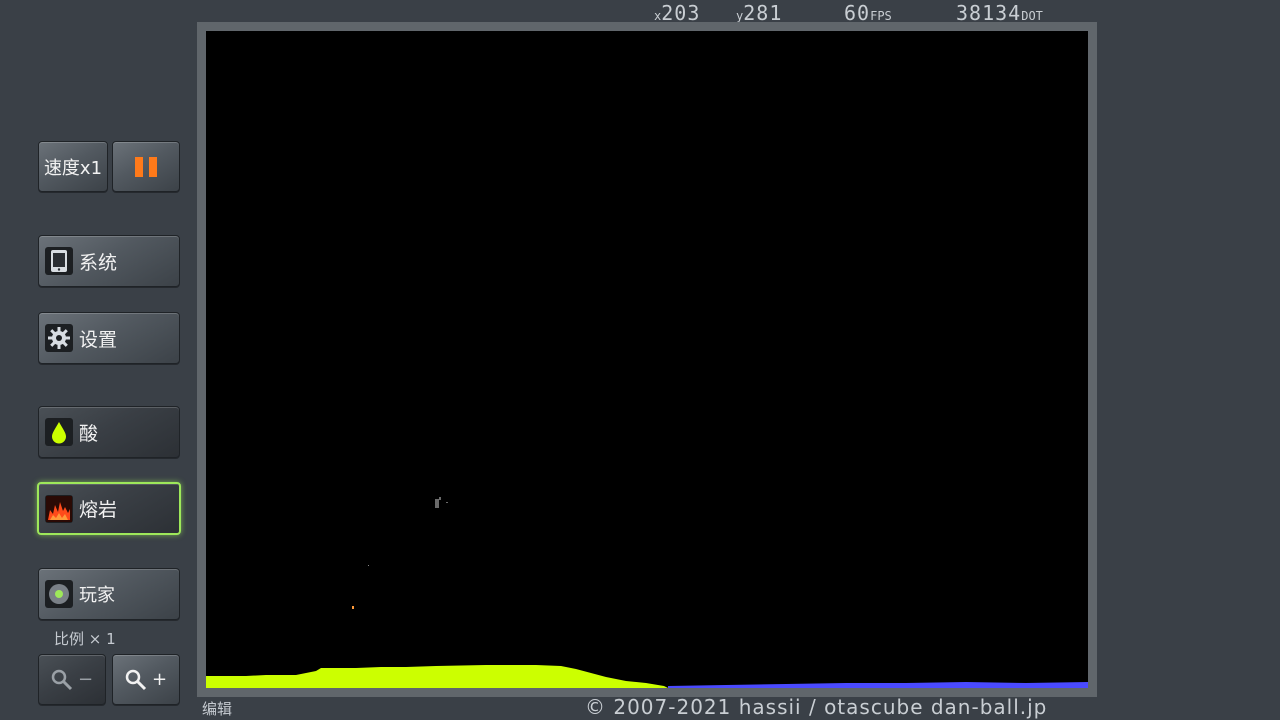 The height and width of the screenshot is (720, 1280). I want to click on acid-particles, so click(437, 676).